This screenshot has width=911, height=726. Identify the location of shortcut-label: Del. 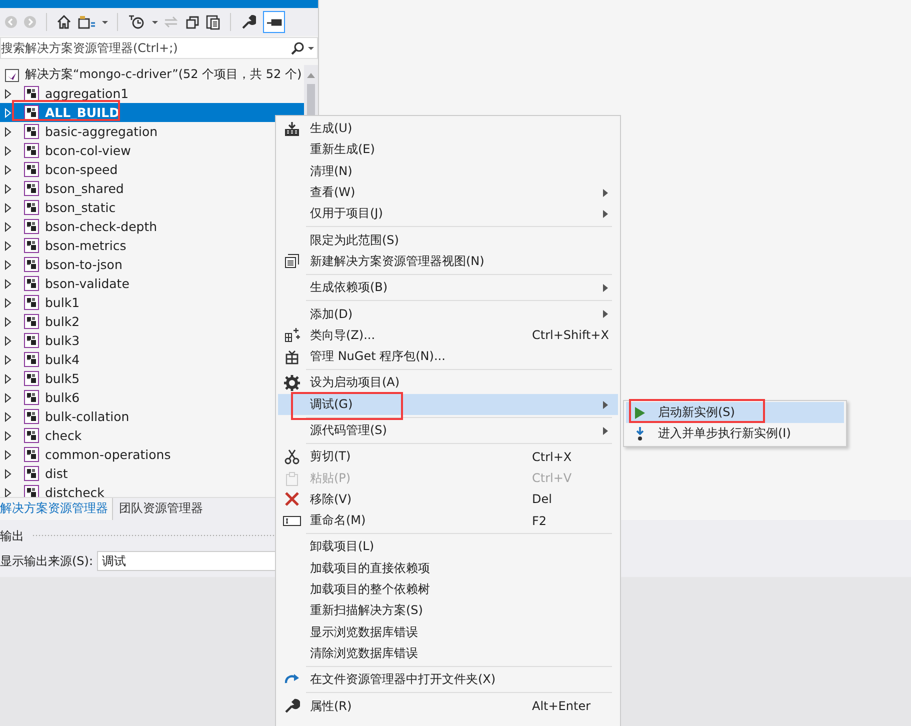
(542, 499).